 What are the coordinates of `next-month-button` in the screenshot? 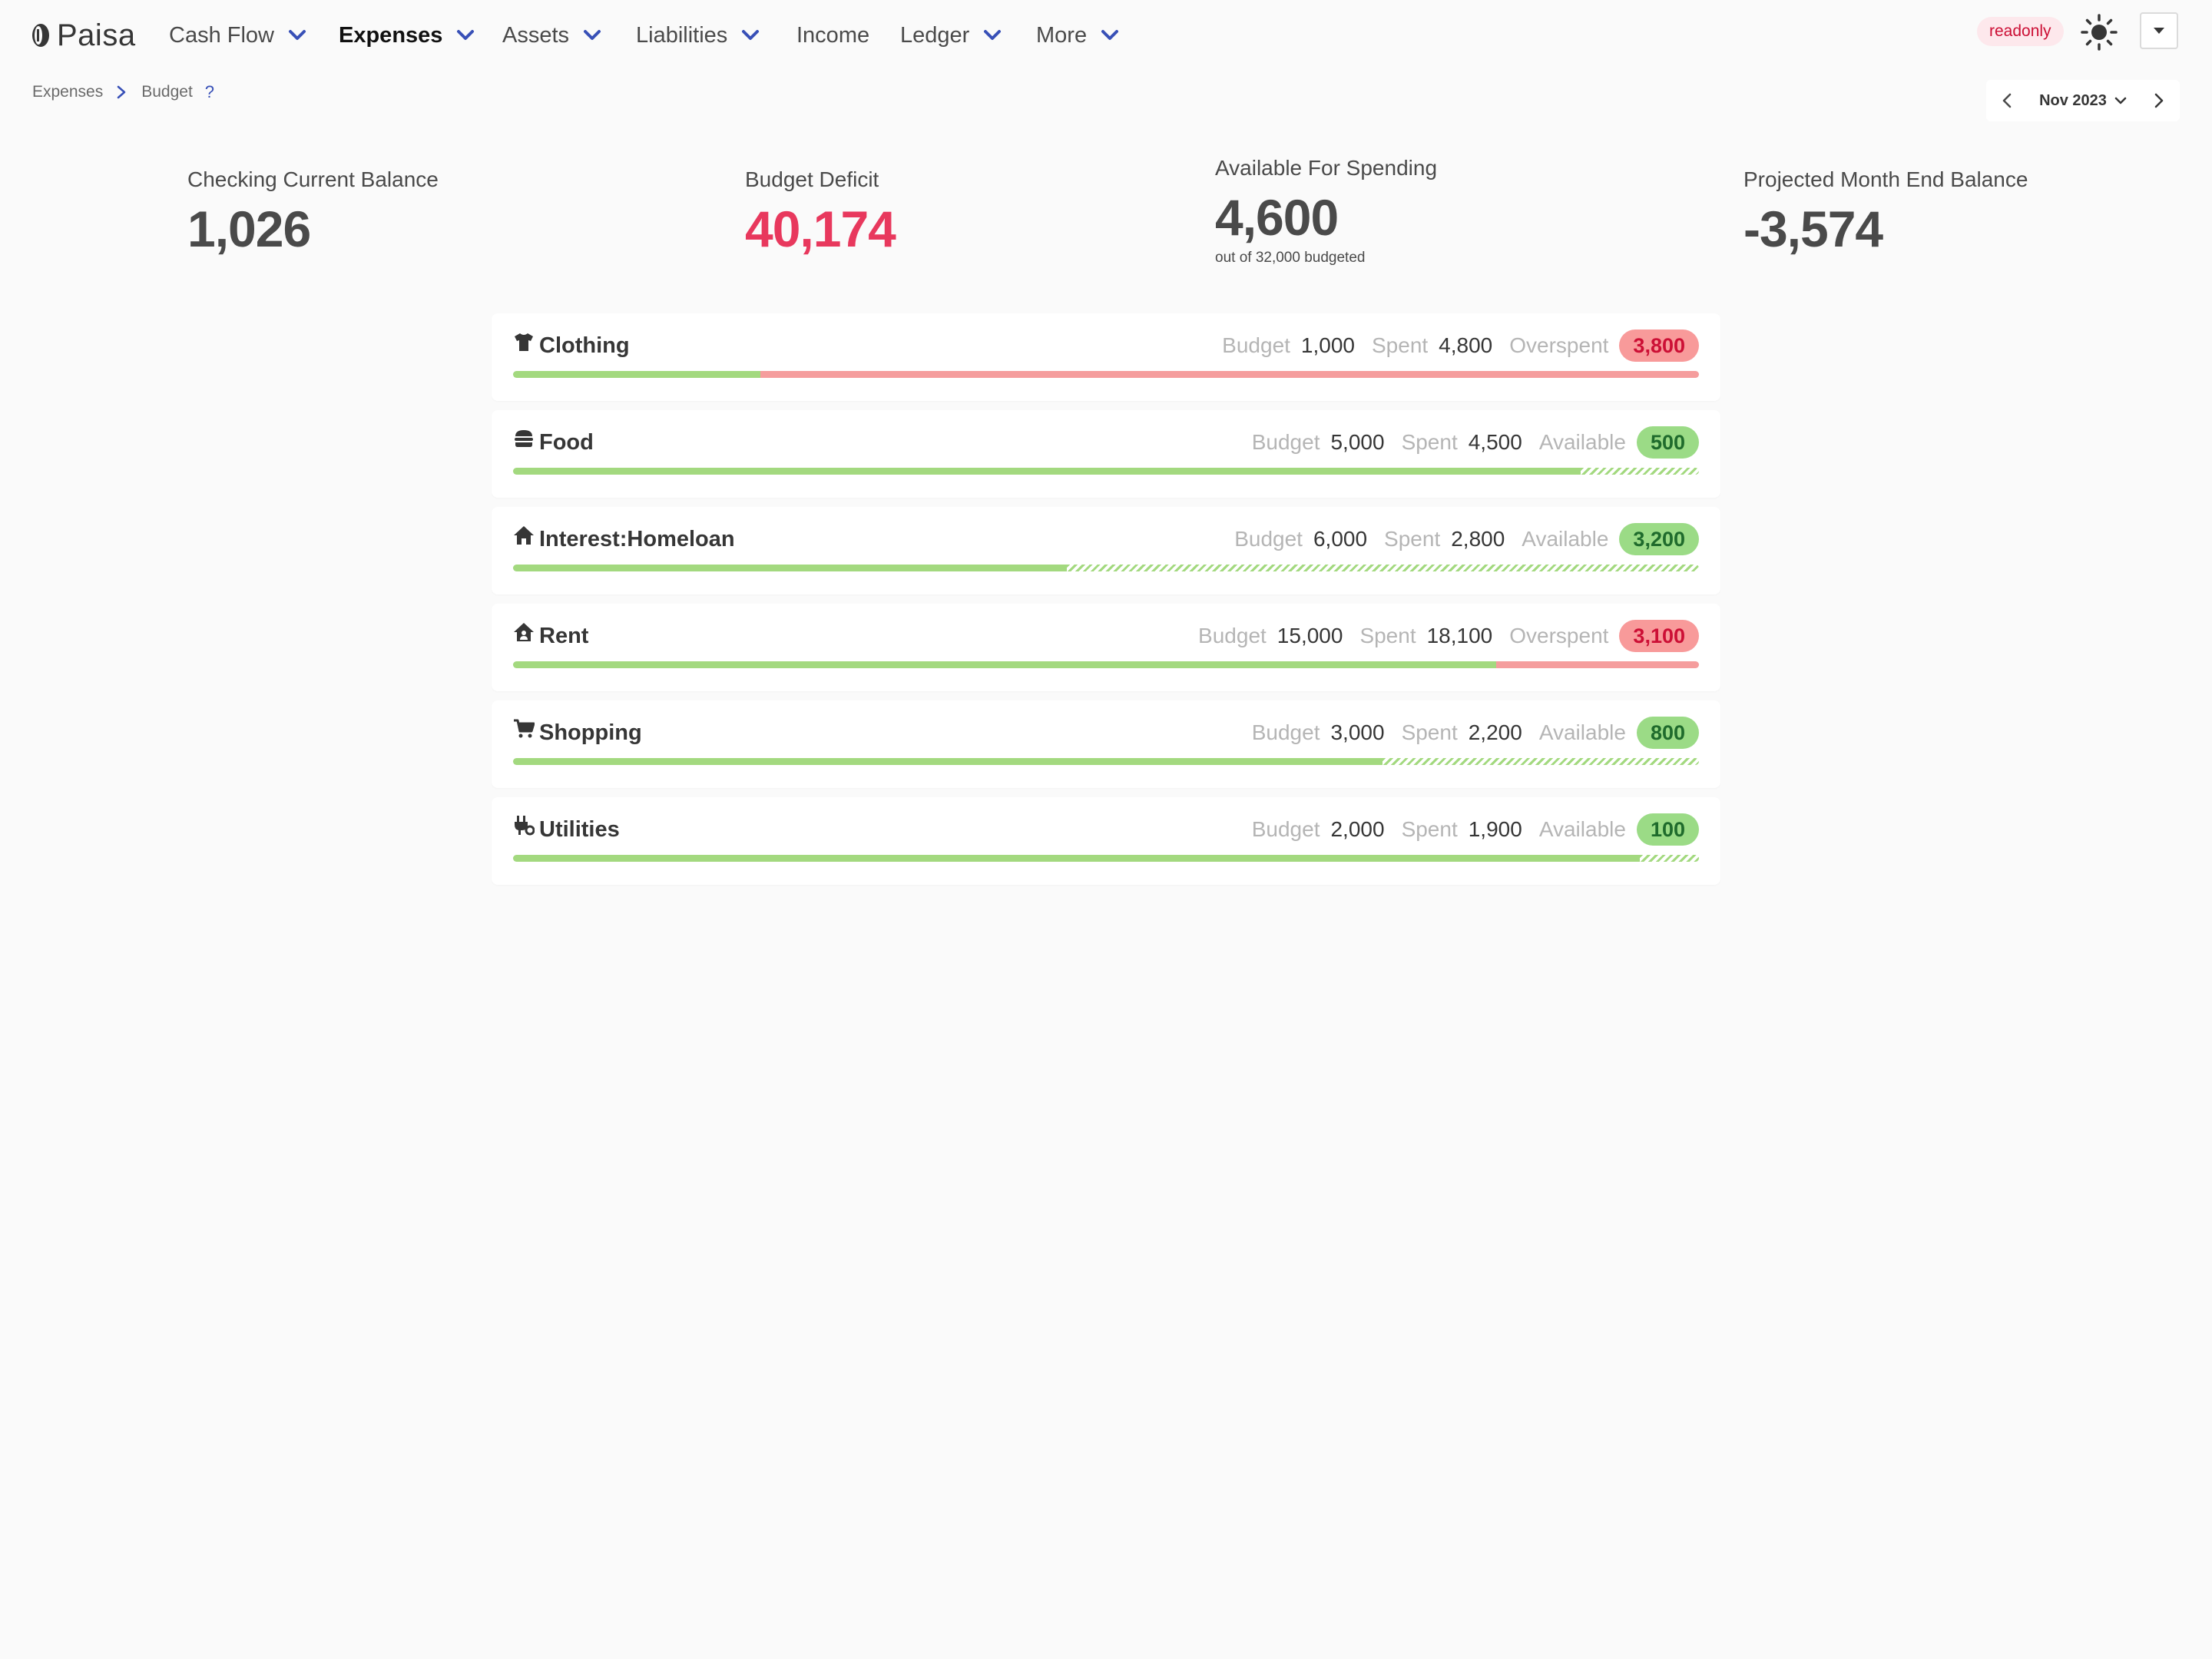 It's located at (2159, 100).